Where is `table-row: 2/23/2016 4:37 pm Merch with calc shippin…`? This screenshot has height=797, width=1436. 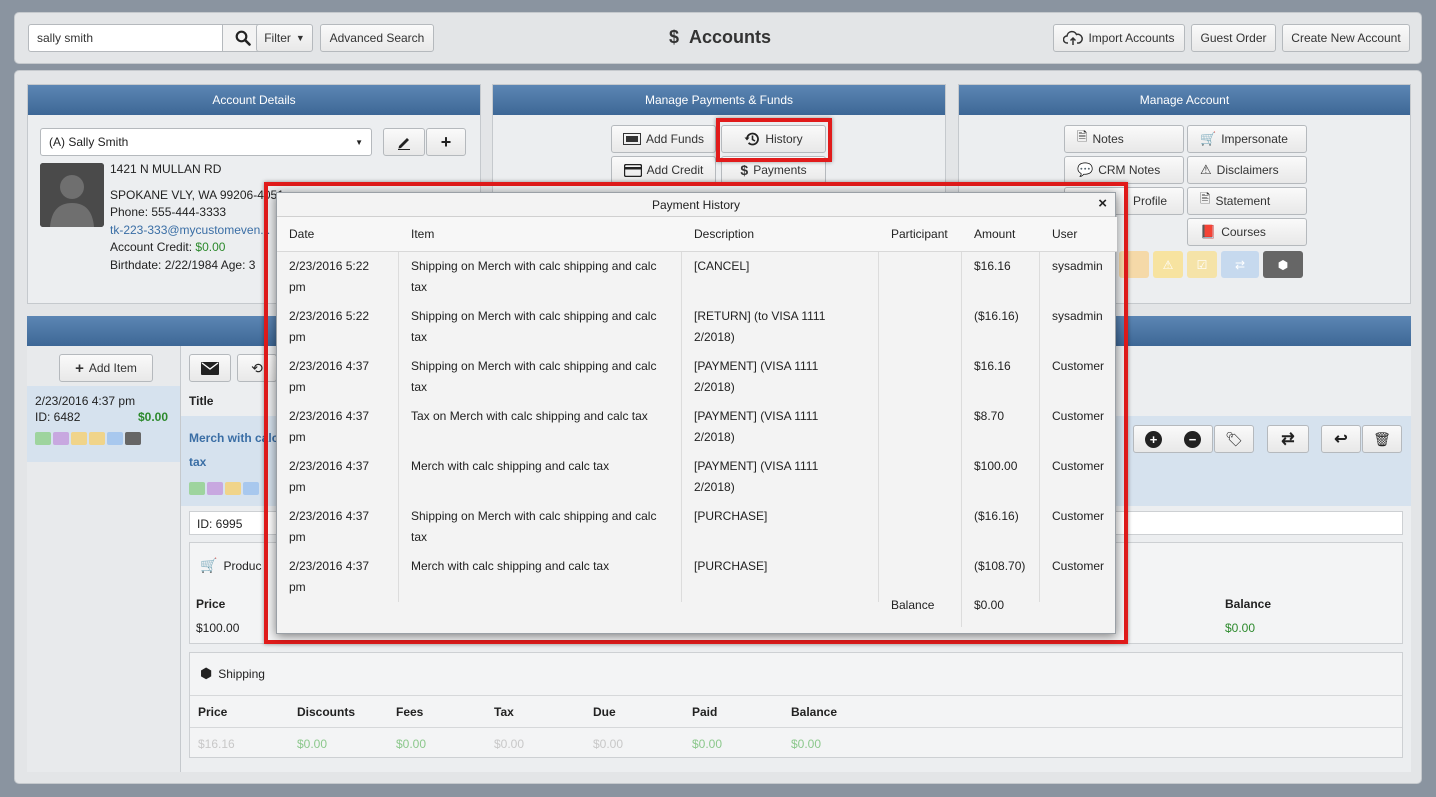 table-row: 2/23/2016 4:37 pm Merch with calc shippin… is located at coordinates (697, 477).